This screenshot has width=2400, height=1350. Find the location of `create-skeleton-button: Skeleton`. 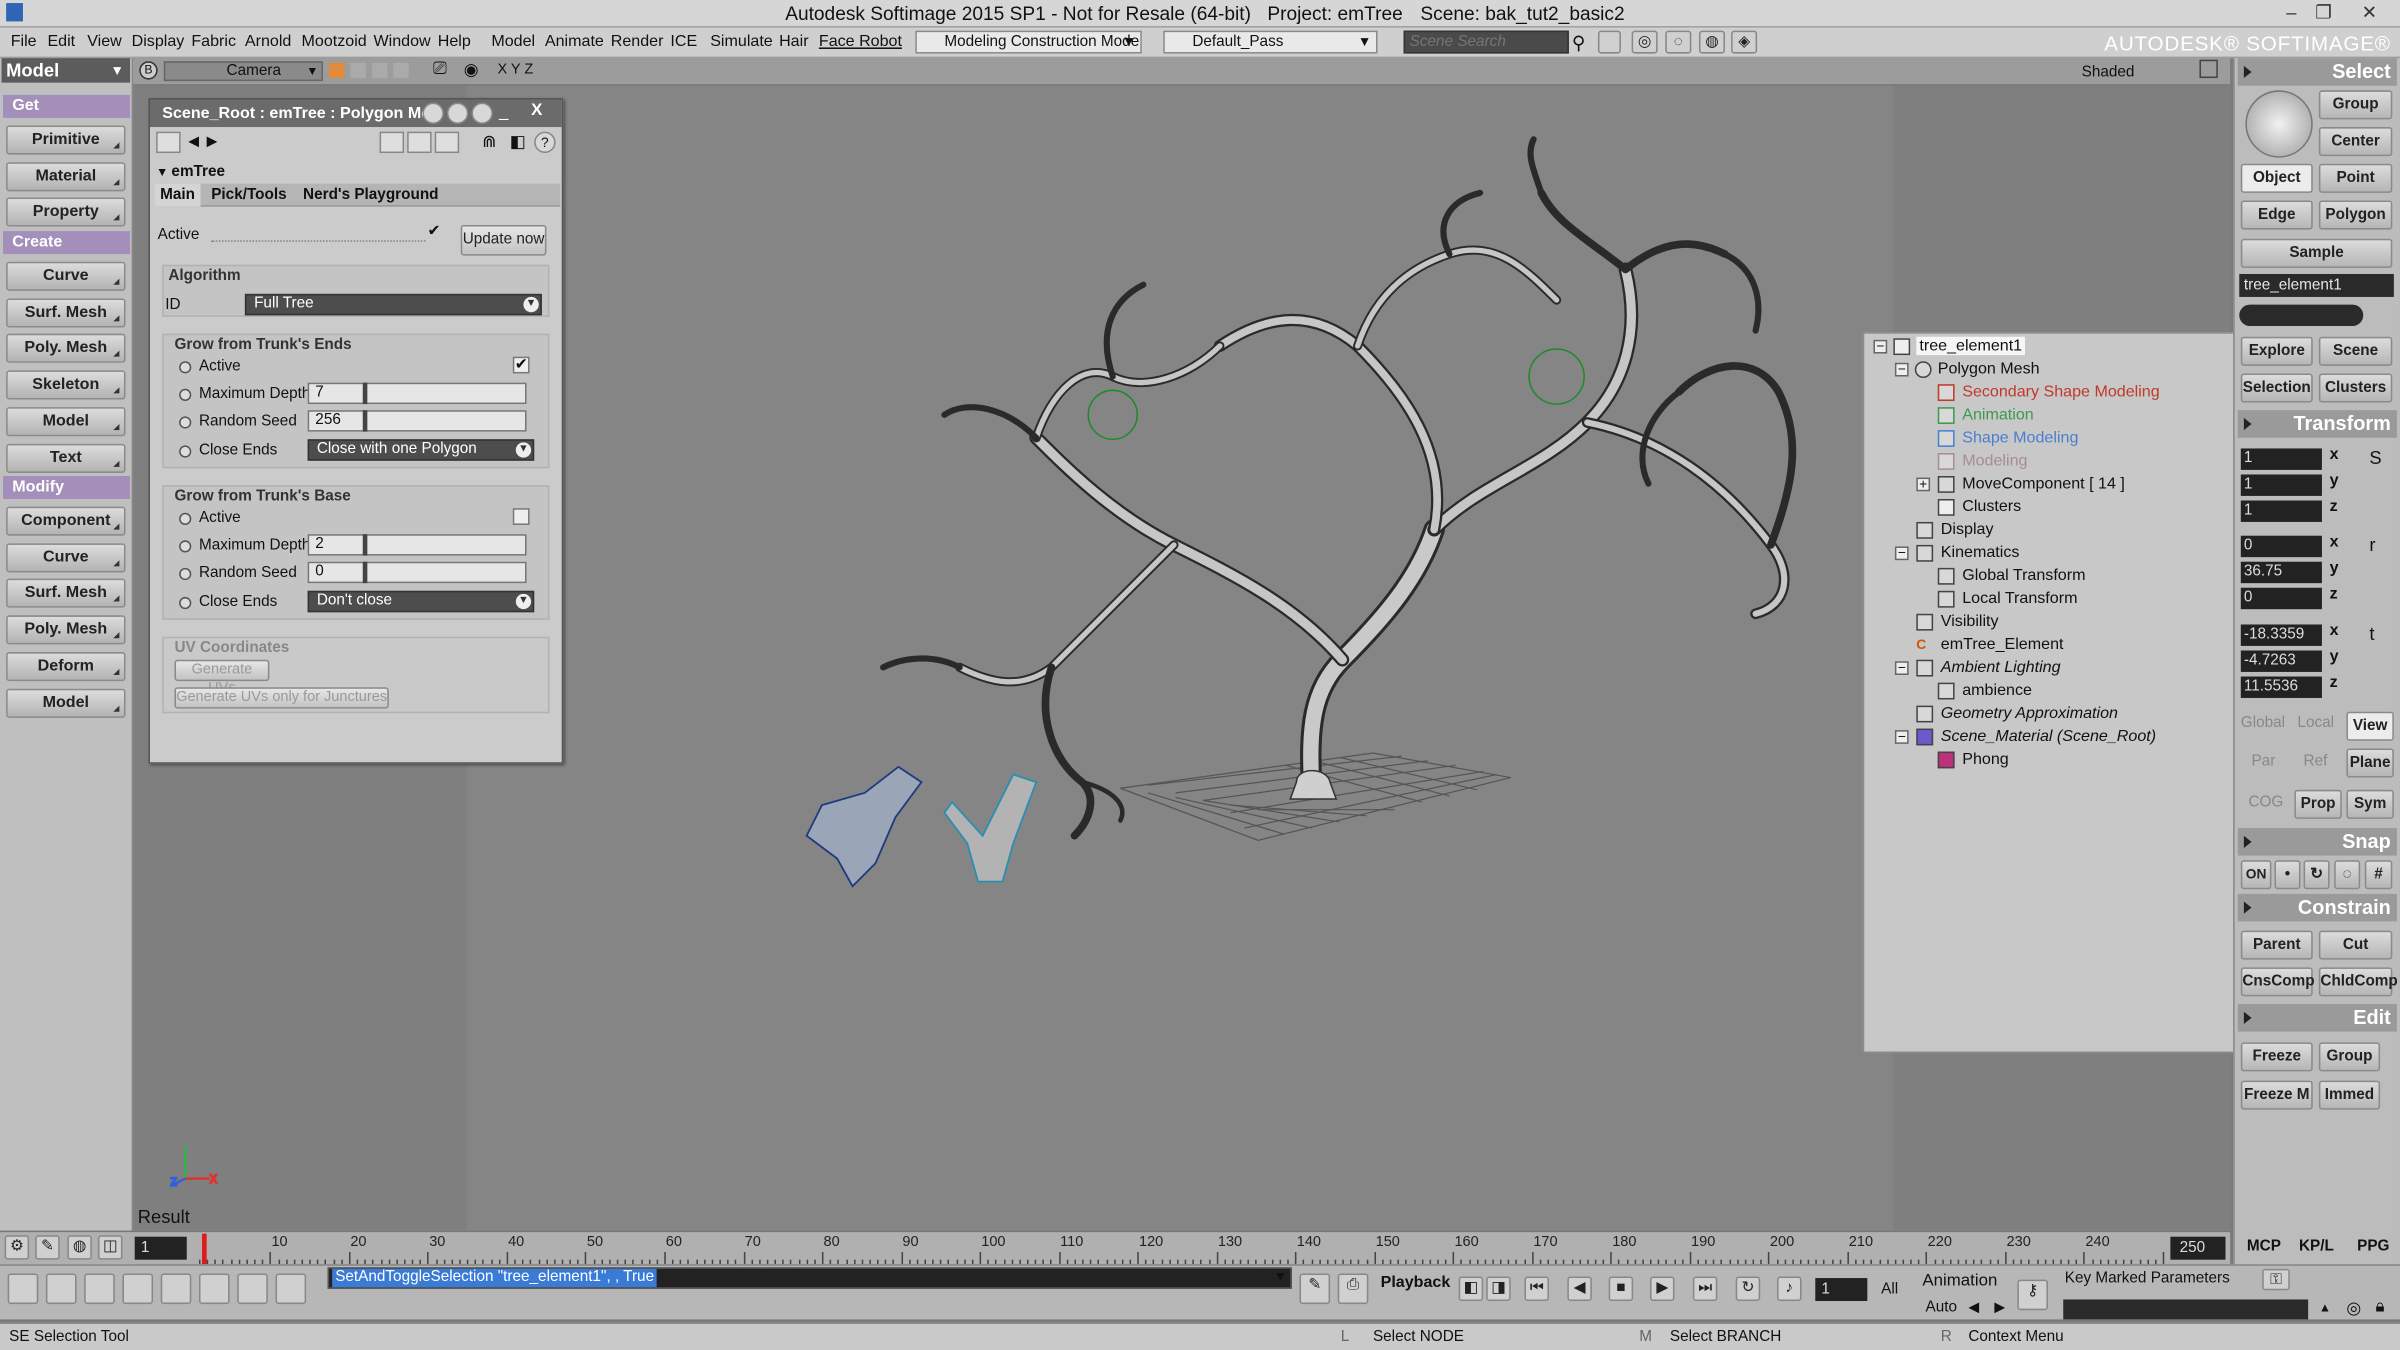

create-skeleton-button: Skeleton is located at coordinates (66, 385).